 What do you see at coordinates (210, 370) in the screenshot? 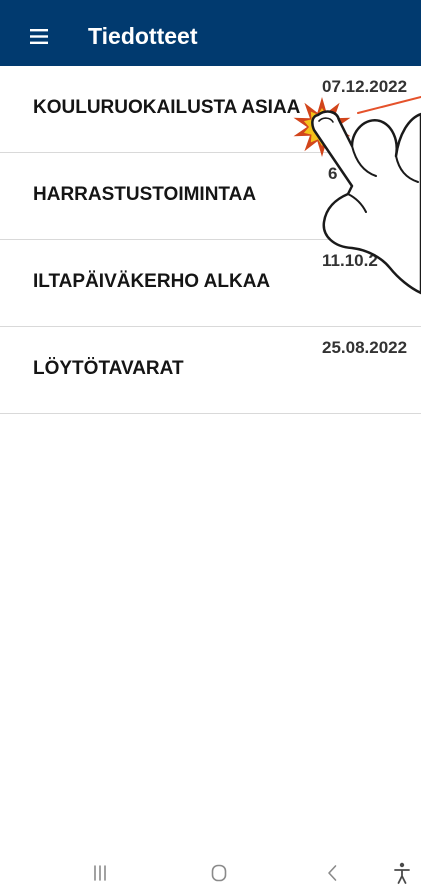
I see `announcement-item: LÖYTÖTAVARAT 25.08.2022` at bounding box center [210, 370].